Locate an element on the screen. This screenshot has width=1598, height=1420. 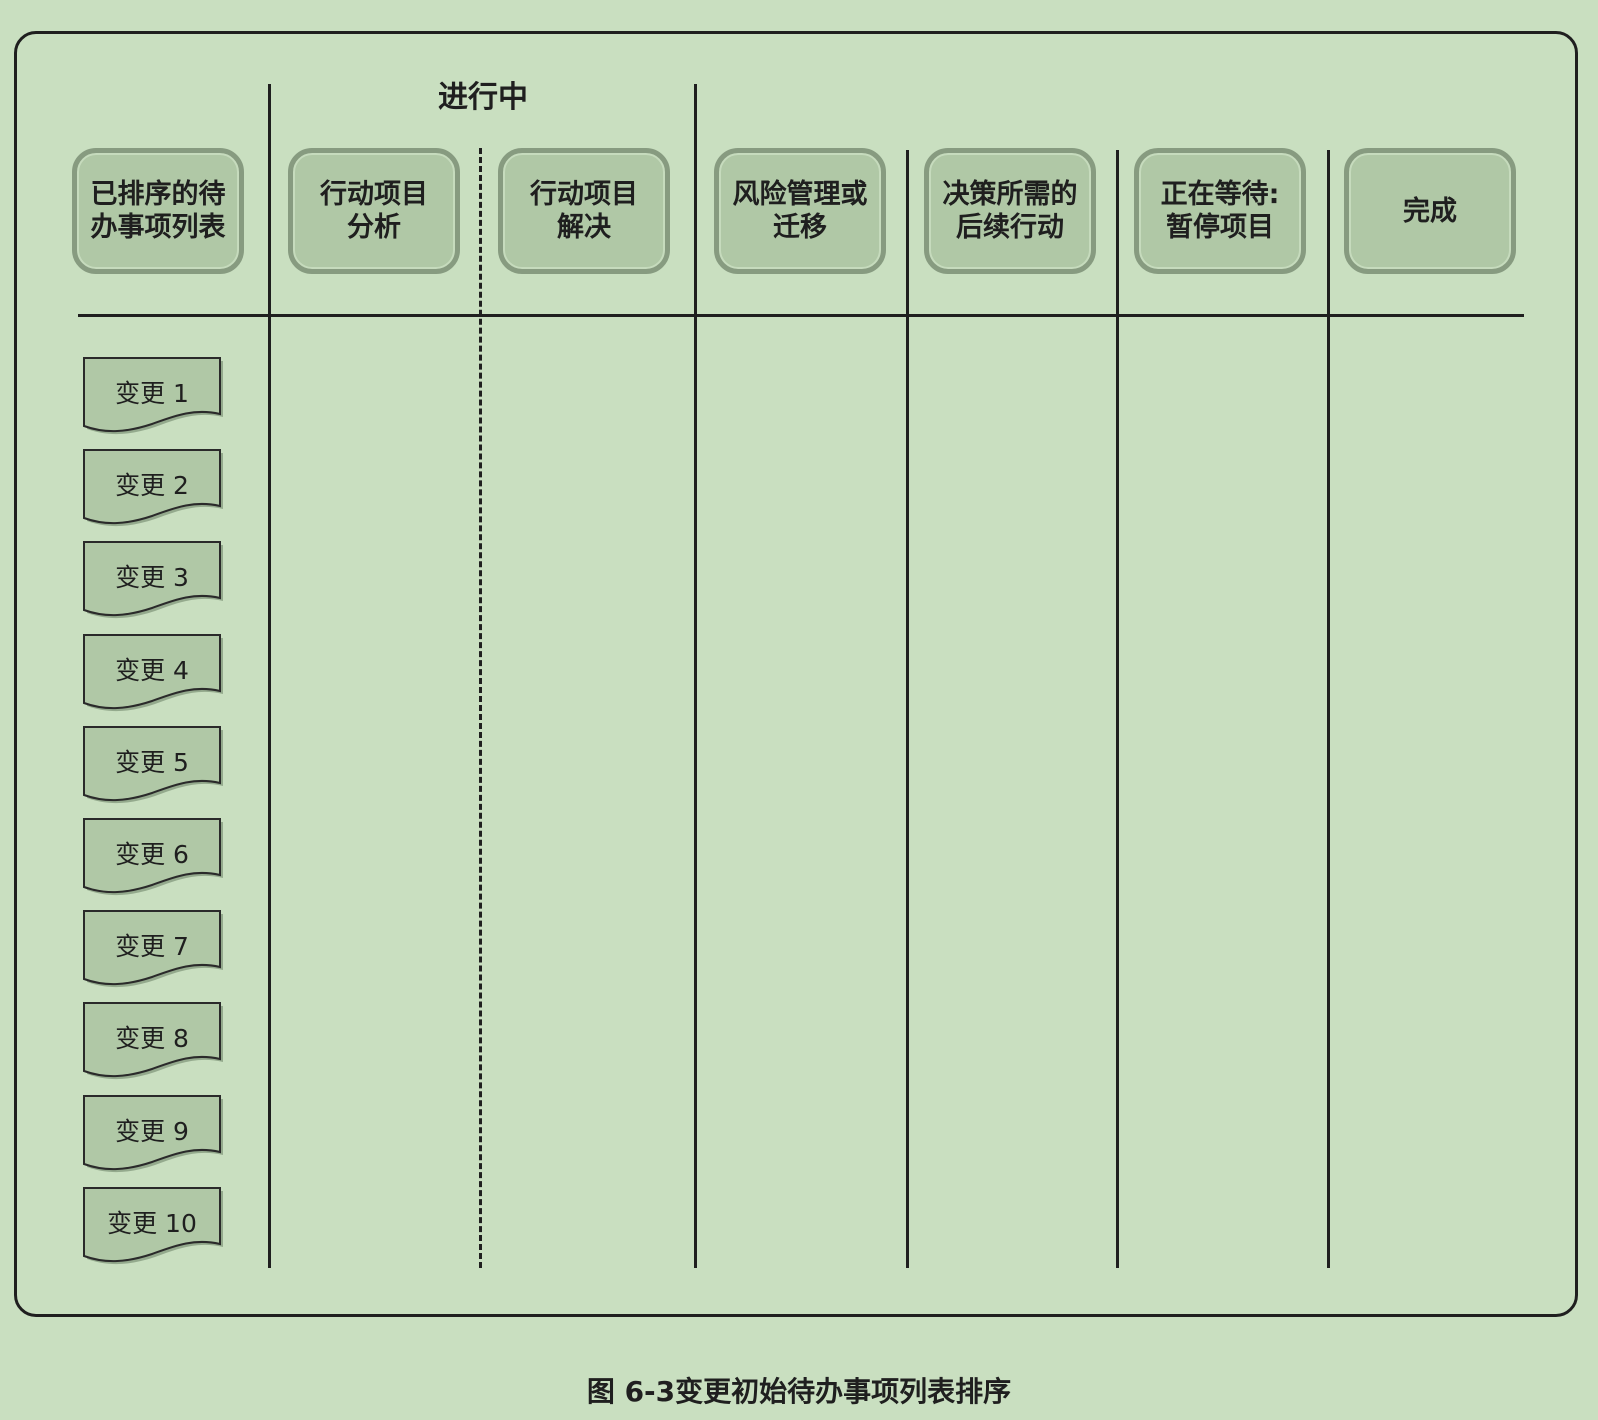
backlog-card: 变更 4 is located at coordinates (152, 672).